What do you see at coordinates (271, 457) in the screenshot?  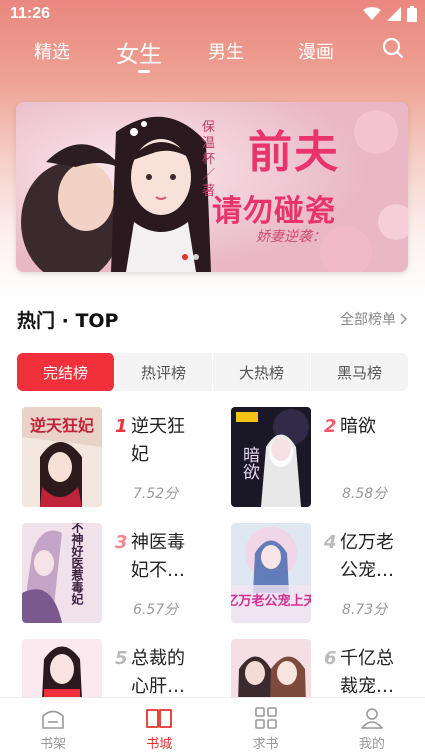 I see `book-cover: 暗欲` at bounding box center [271, 457].